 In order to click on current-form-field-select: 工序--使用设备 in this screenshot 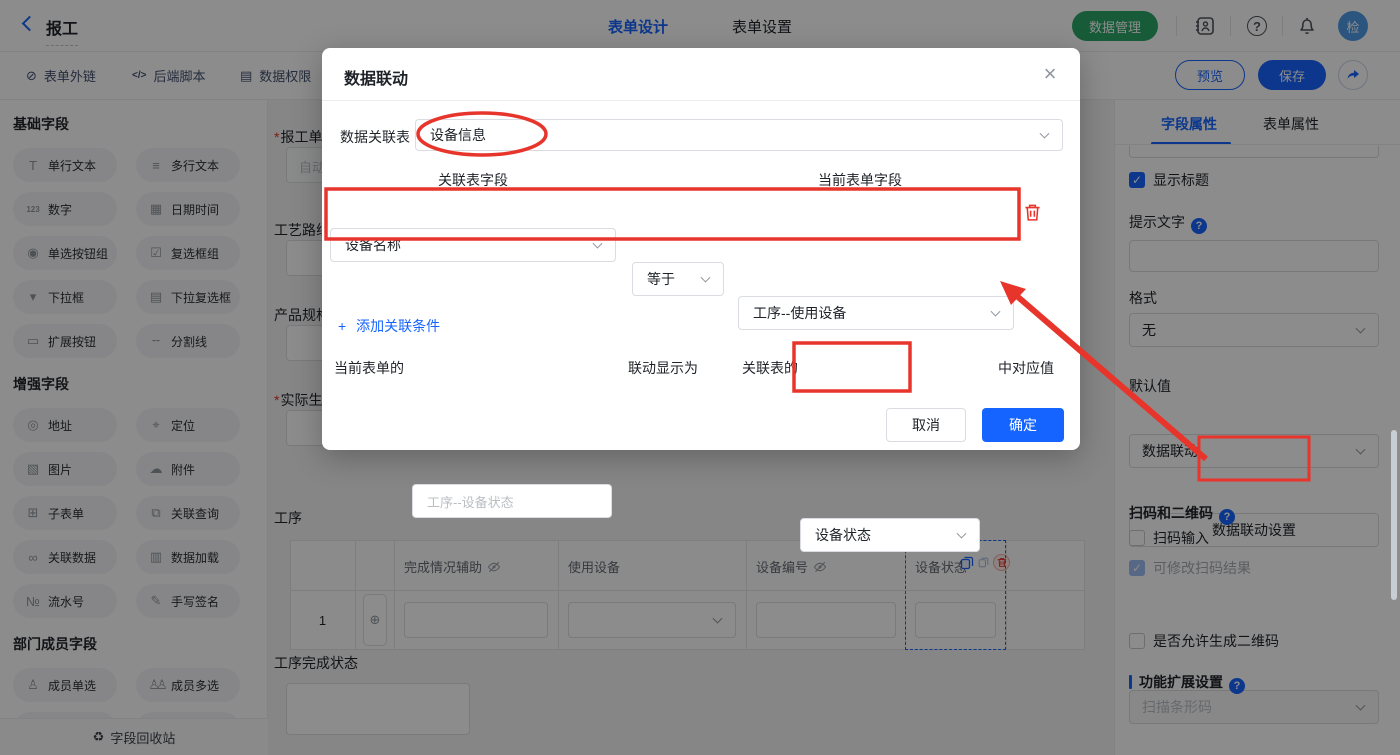, I will do `click(876, 313)`.